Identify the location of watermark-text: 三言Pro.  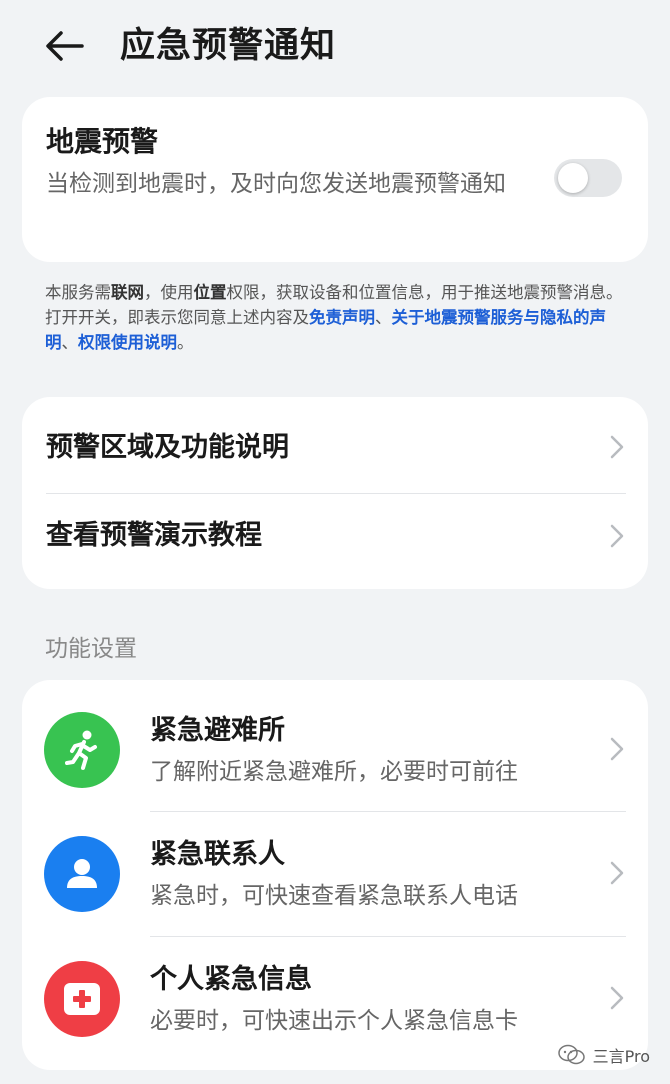
(621, 1056).